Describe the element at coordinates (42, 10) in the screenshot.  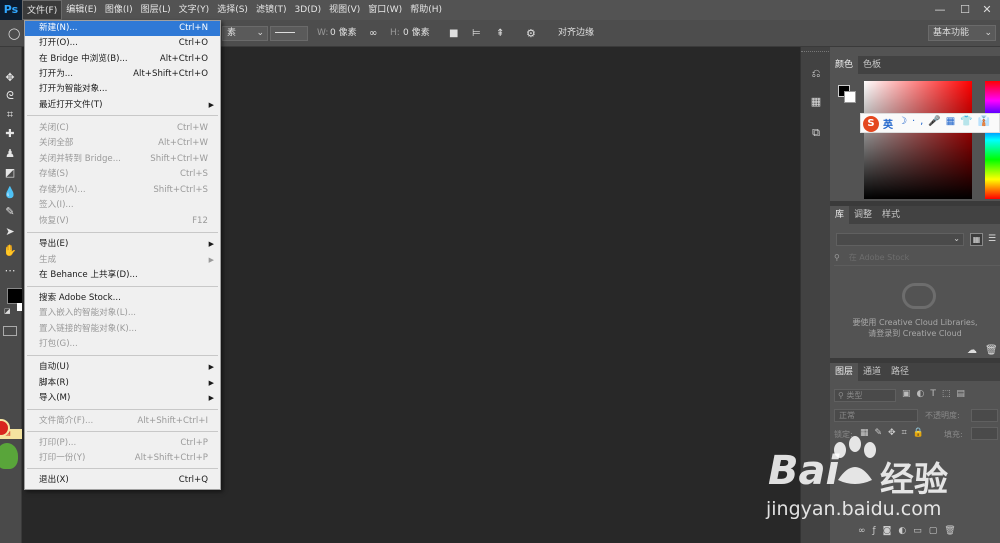
I see `menu-file: 文件(F)` at that location.